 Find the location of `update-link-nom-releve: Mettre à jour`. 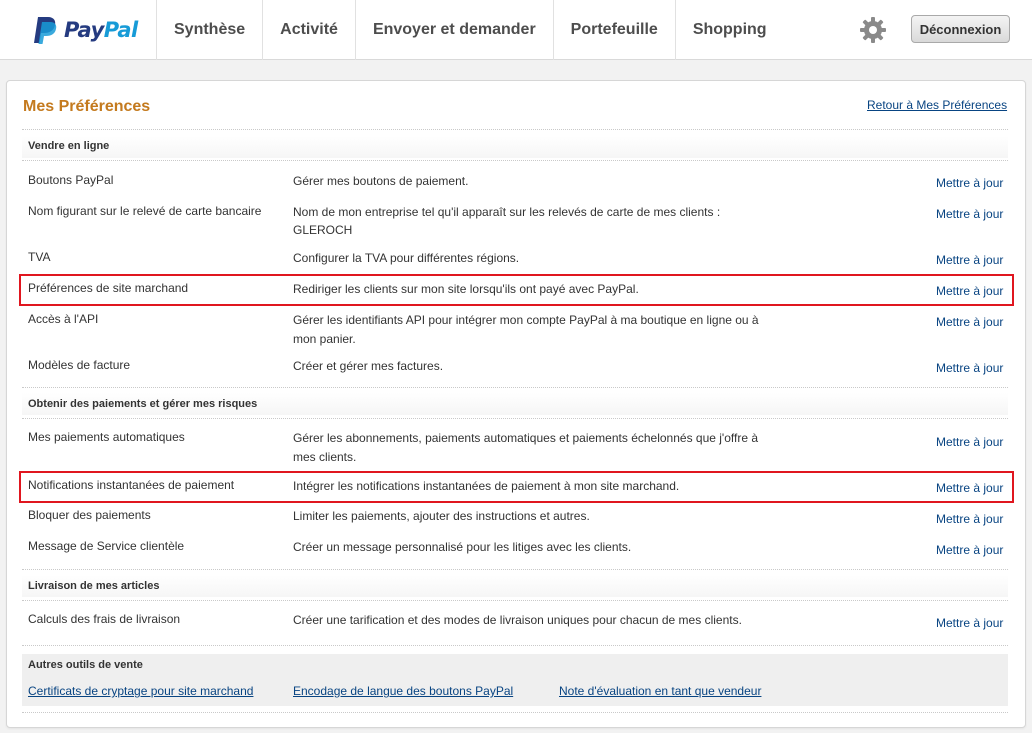

update-link-nom-releve: Mettre à jour is located at coordinates (969, 214).